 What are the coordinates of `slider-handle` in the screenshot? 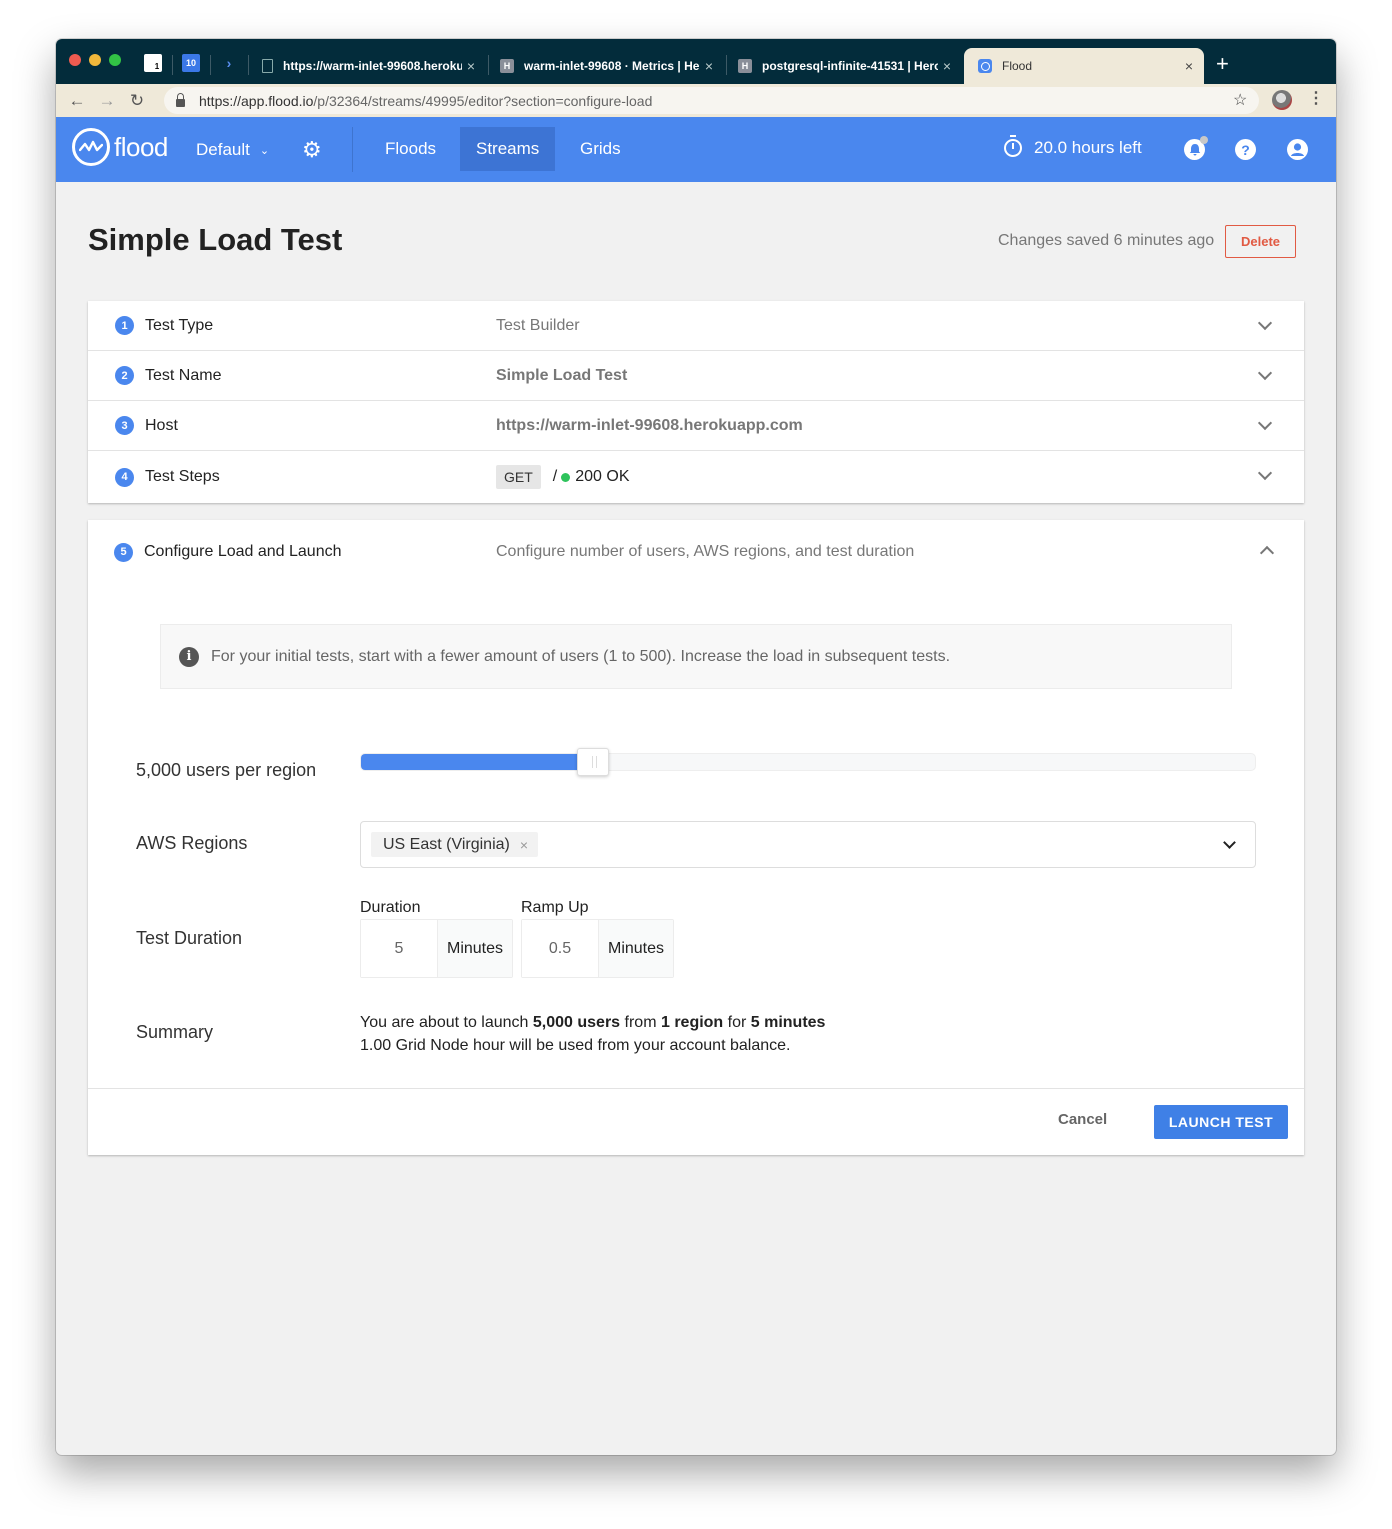 It's located at (593, 762).